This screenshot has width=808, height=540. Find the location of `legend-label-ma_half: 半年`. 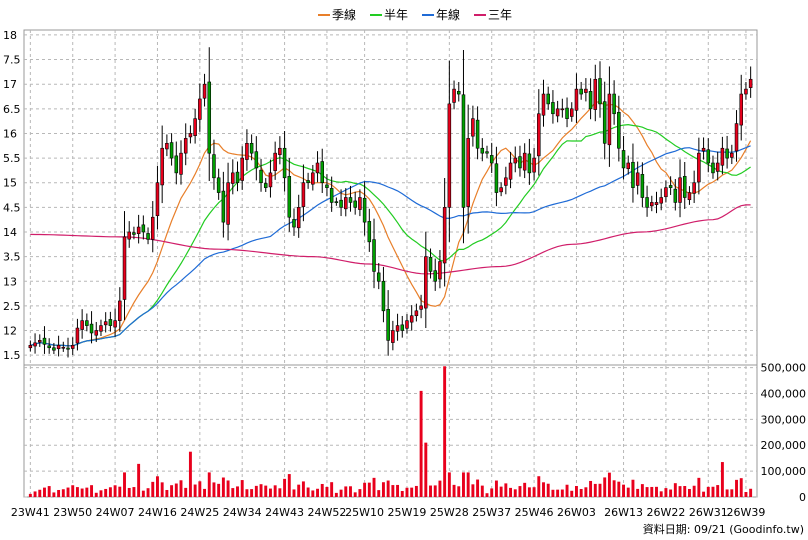

legend-label-ma_half: 半年 is located at coordinates (396, 15).